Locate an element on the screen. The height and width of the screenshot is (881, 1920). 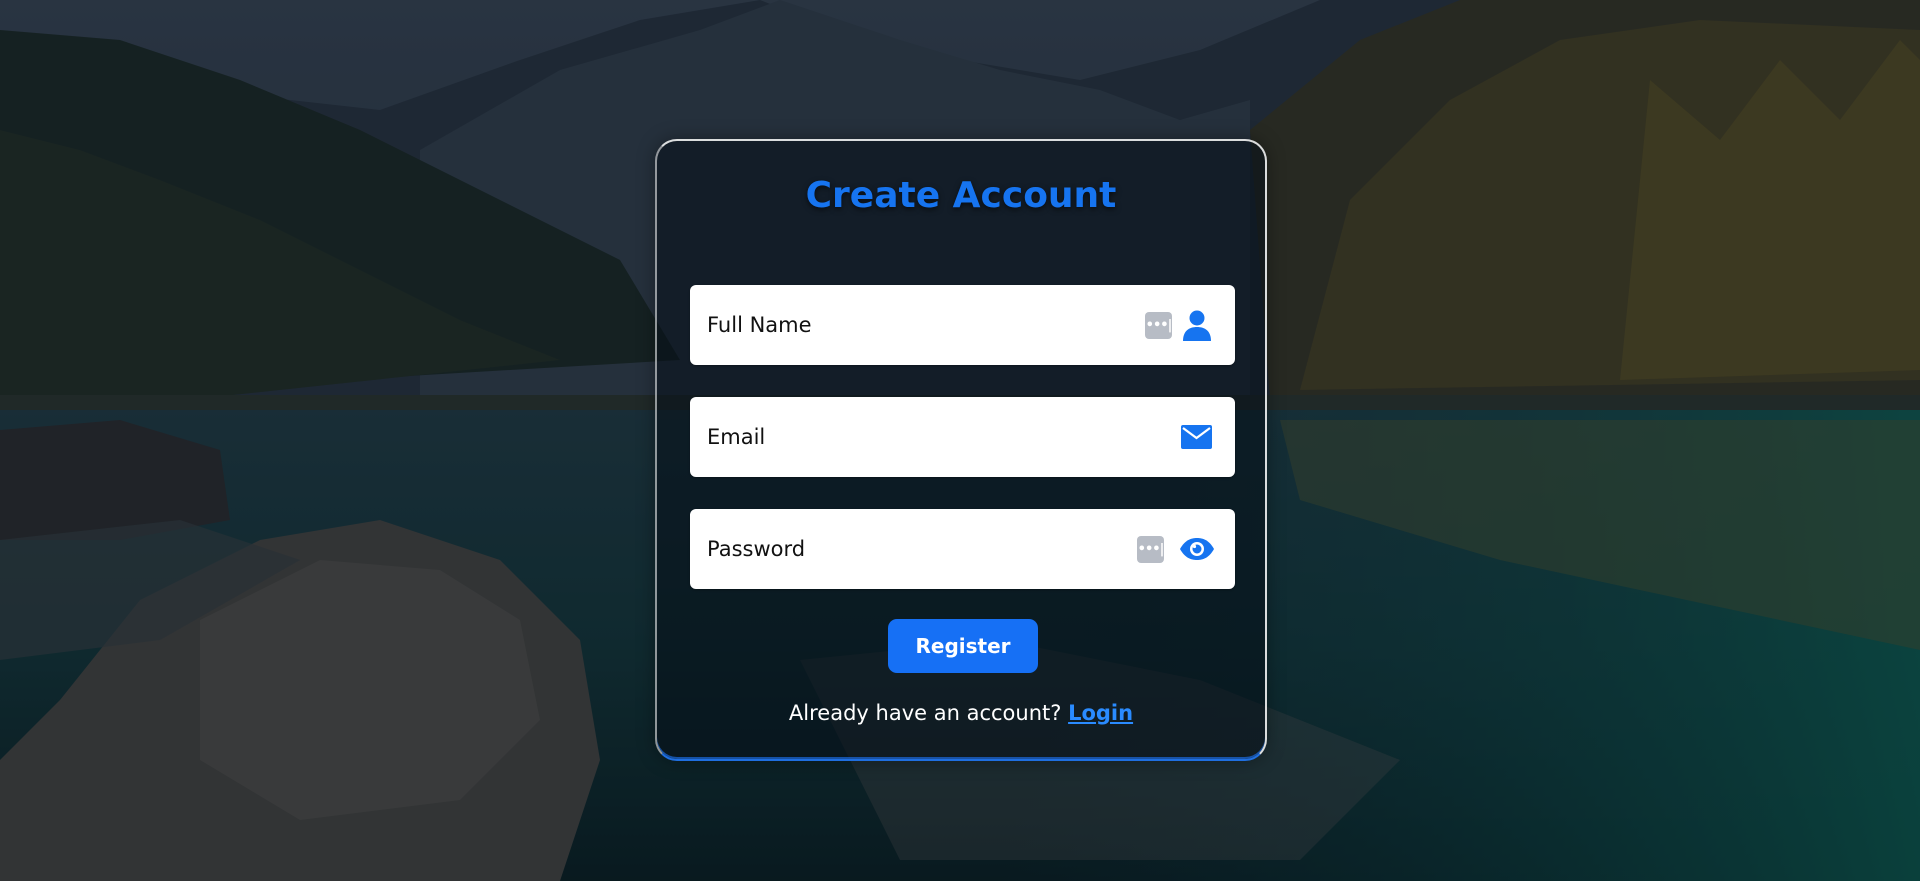
footer-text: Already have an account? is located at coordinates (925, 713).